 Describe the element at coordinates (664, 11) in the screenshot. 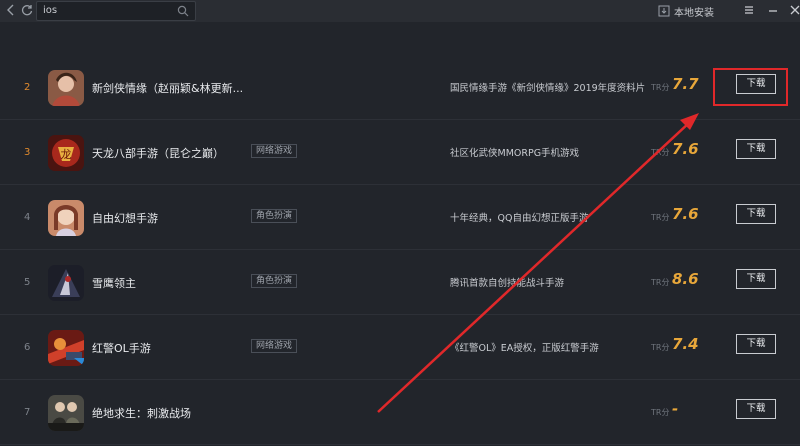

I see `install-icon` at that location.